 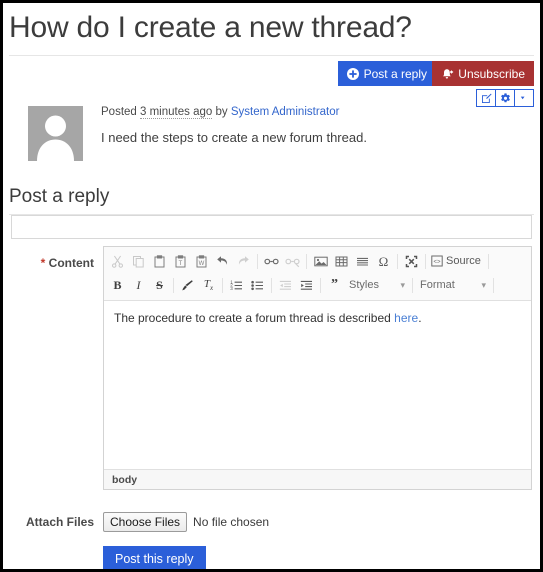 I want to click on horizontal-rule-icon, so click(x=362, y=261).